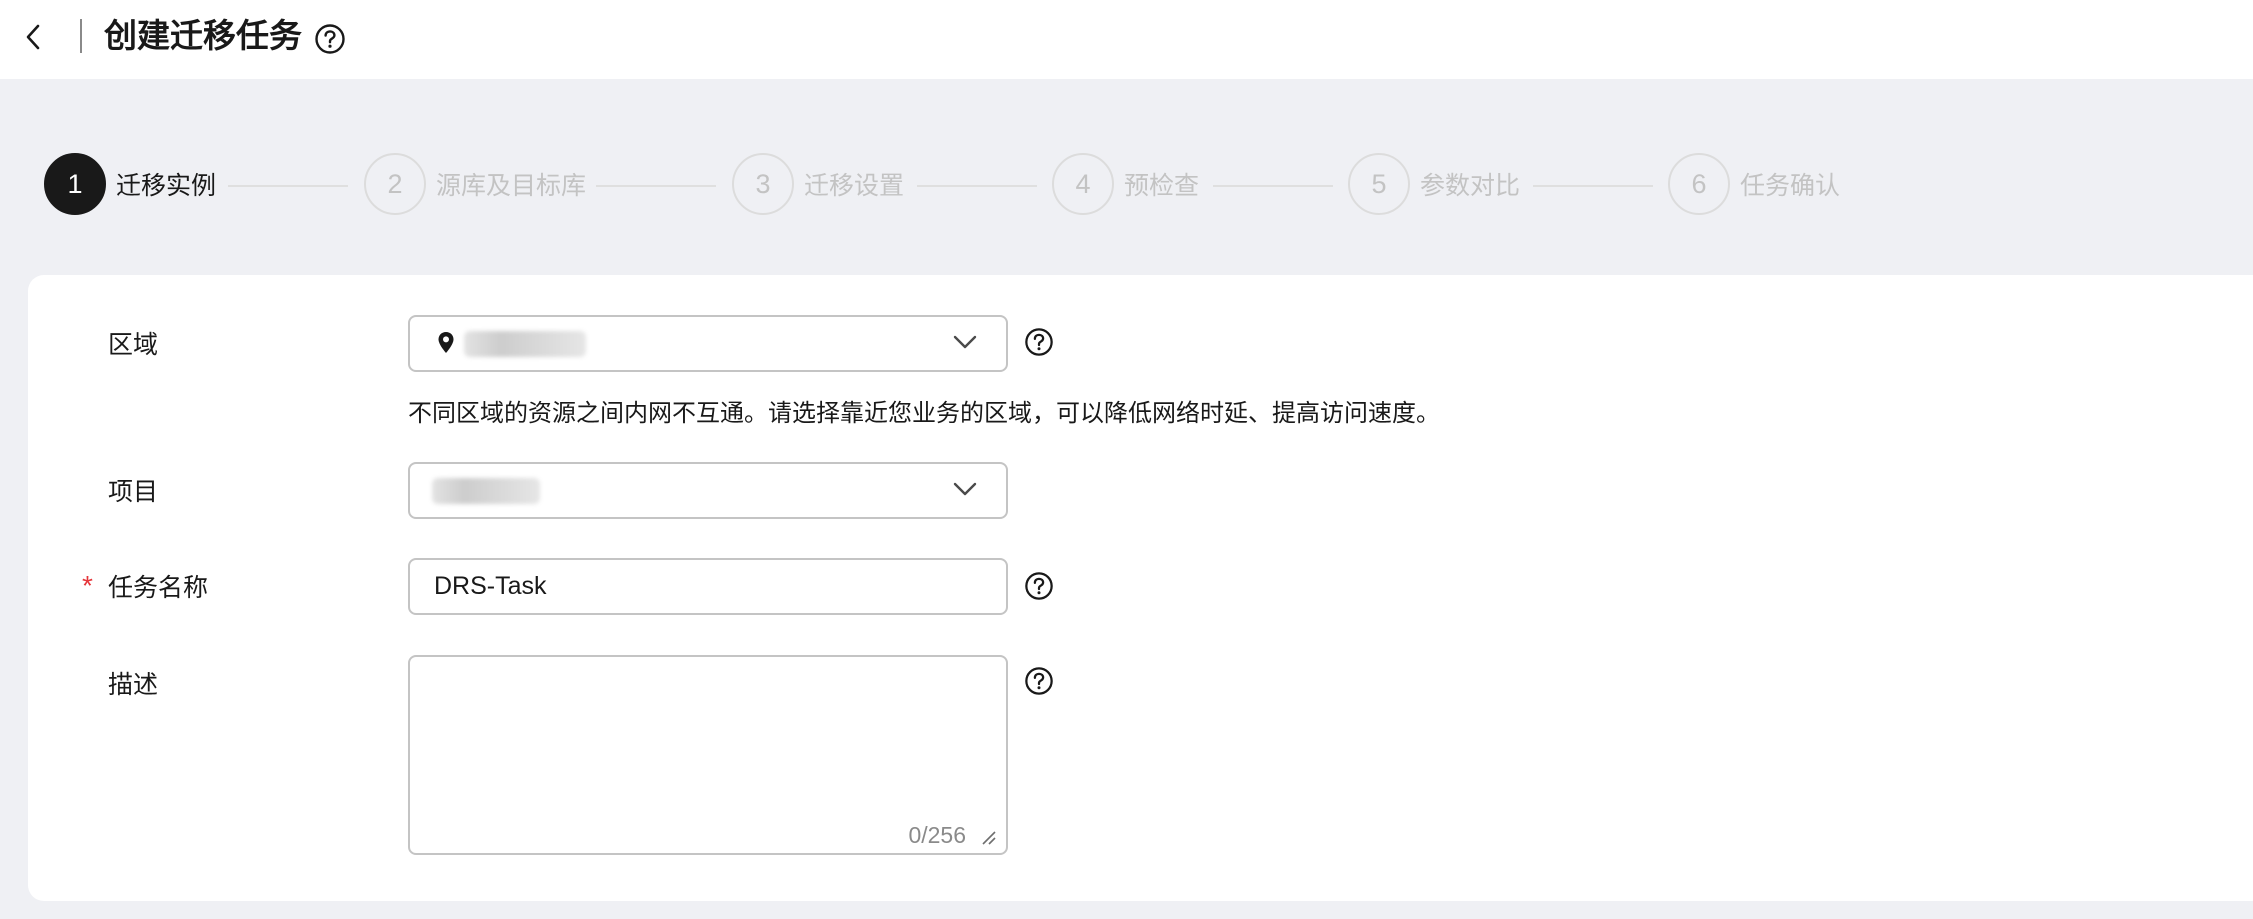 The width and height of the screenshot is (2253, 919). I want to click on step-number: 1, so click(75, 184).